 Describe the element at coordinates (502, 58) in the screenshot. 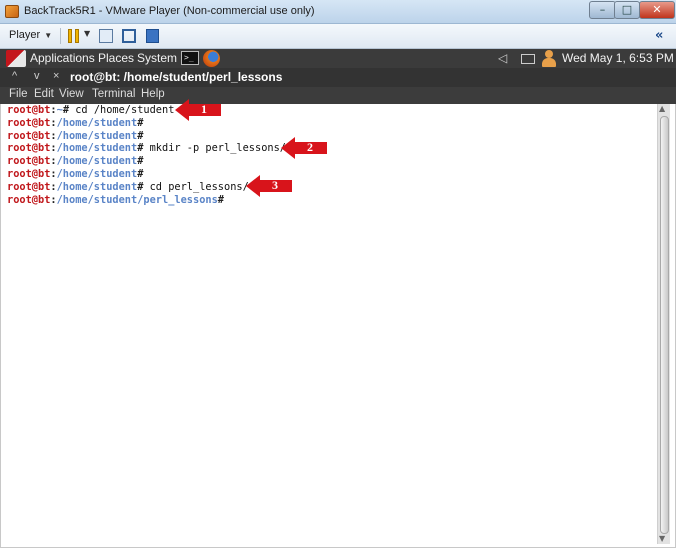

I see `volume-icon: ◁` at that location.